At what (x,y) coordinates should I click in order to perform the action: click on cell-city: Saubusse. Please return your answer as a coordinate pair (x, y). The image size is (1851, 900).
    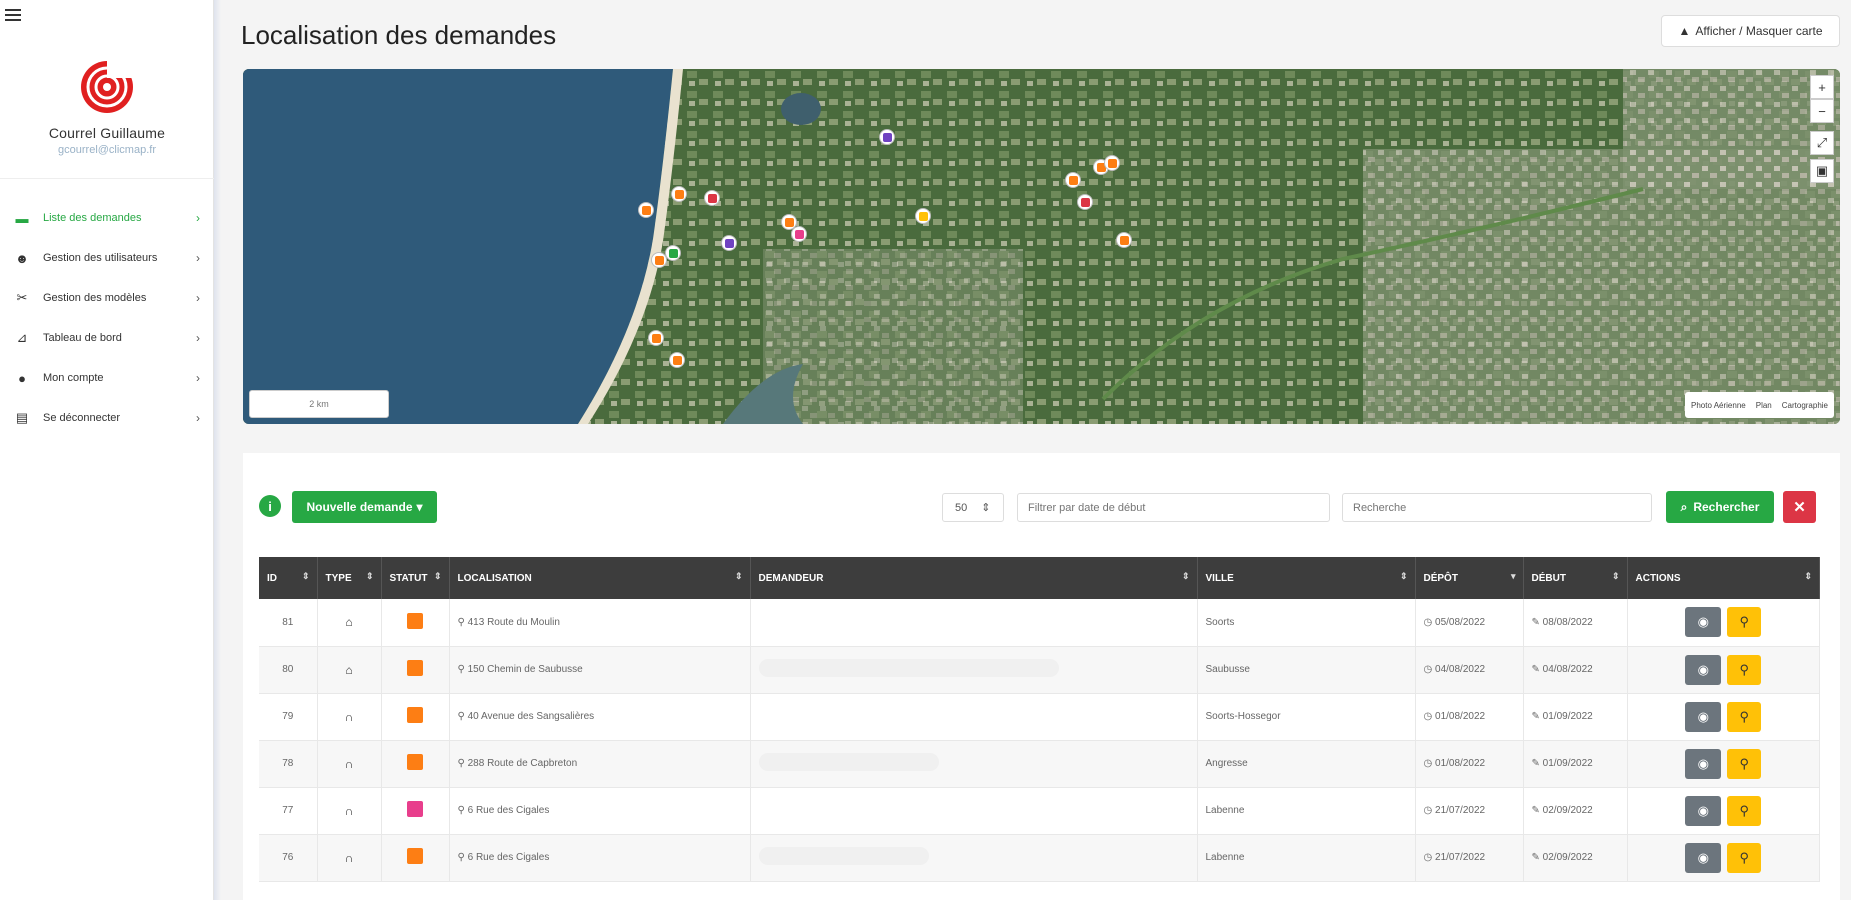
    Looking at the image, I should click on (1306, 670).